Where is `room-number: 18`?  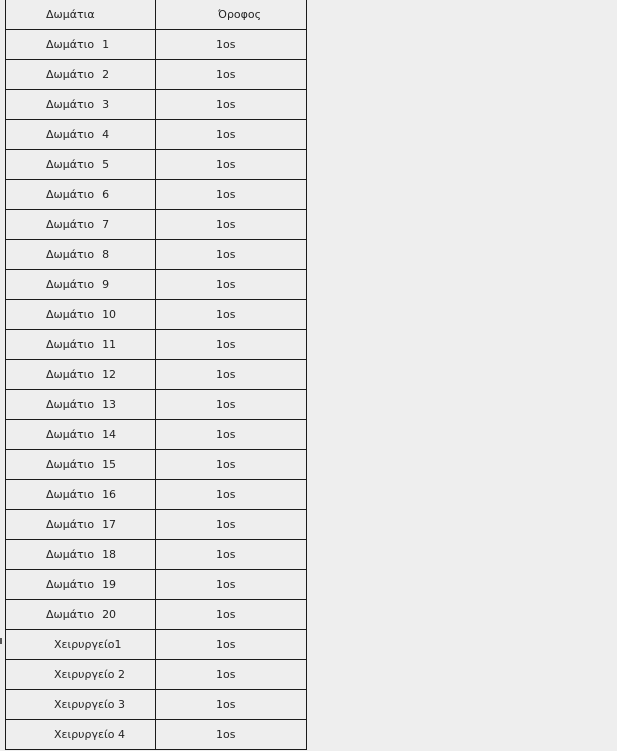
room-number: 18 is located at coordinates (109, 554).